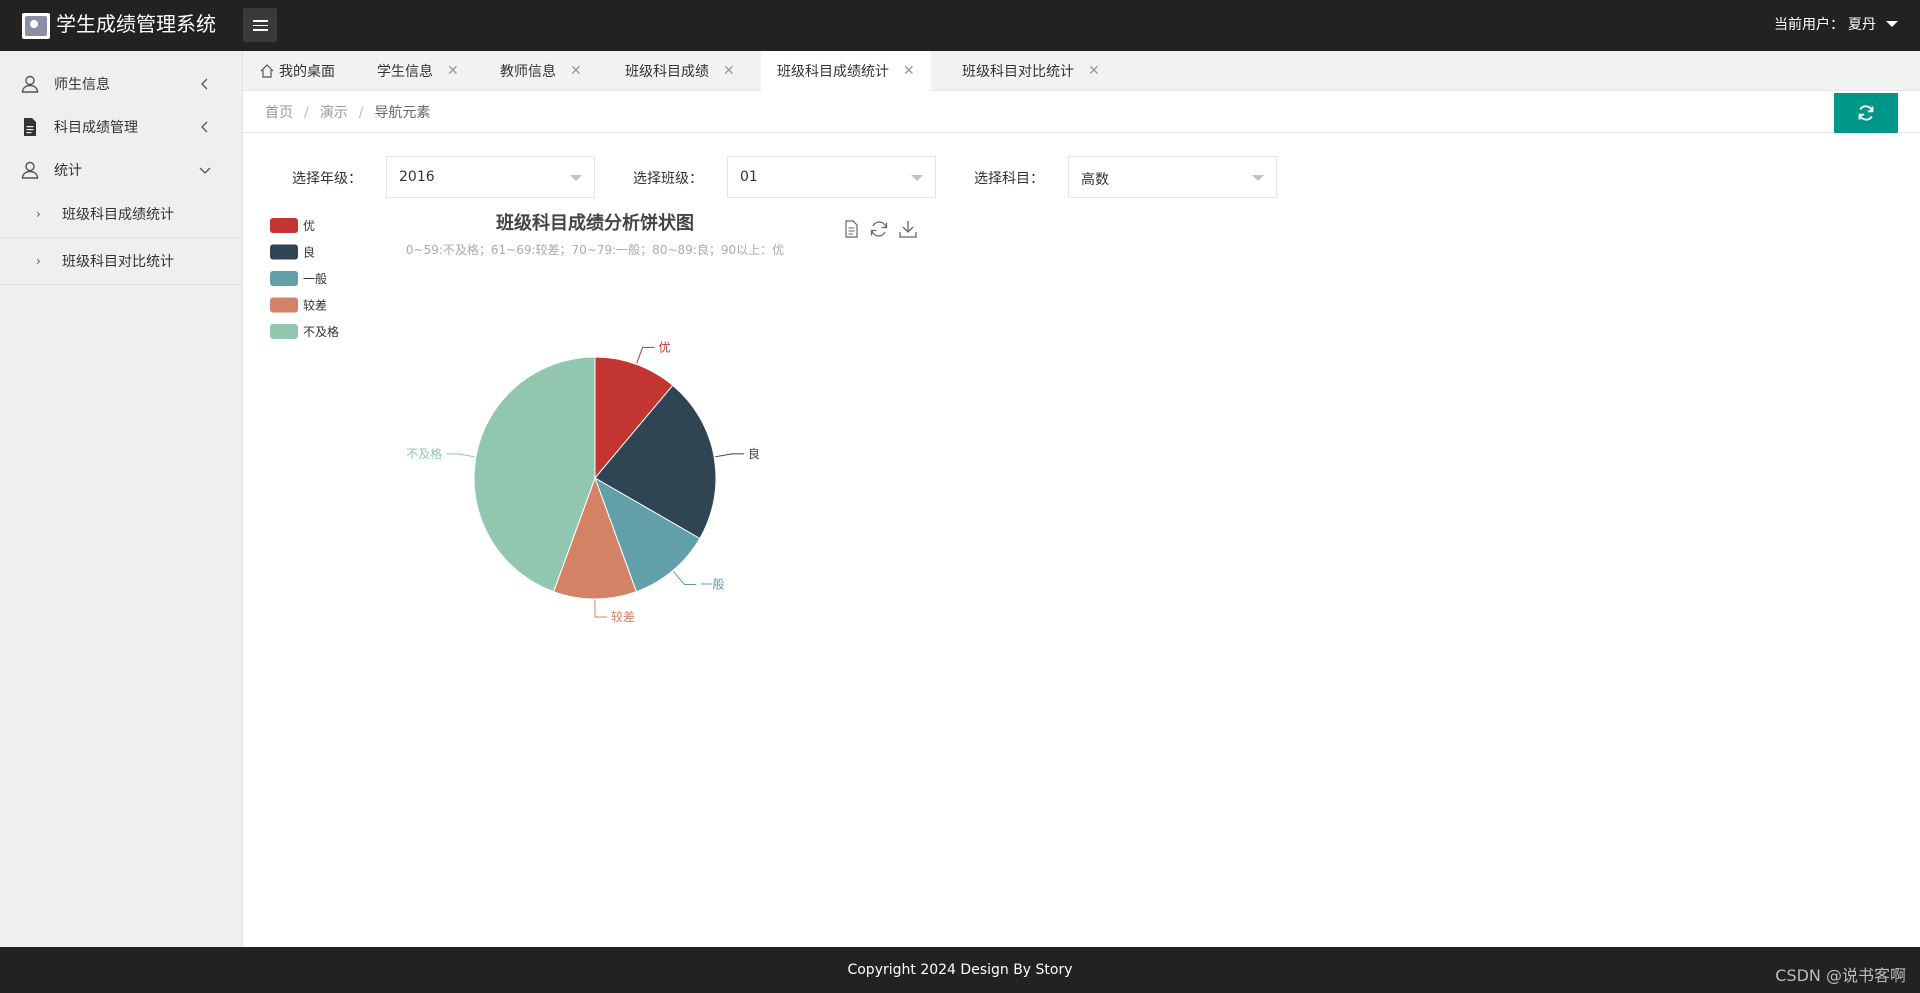 This screenshot has width=1920, height=993. I want to click on class-select: 01, so click(831, 177).